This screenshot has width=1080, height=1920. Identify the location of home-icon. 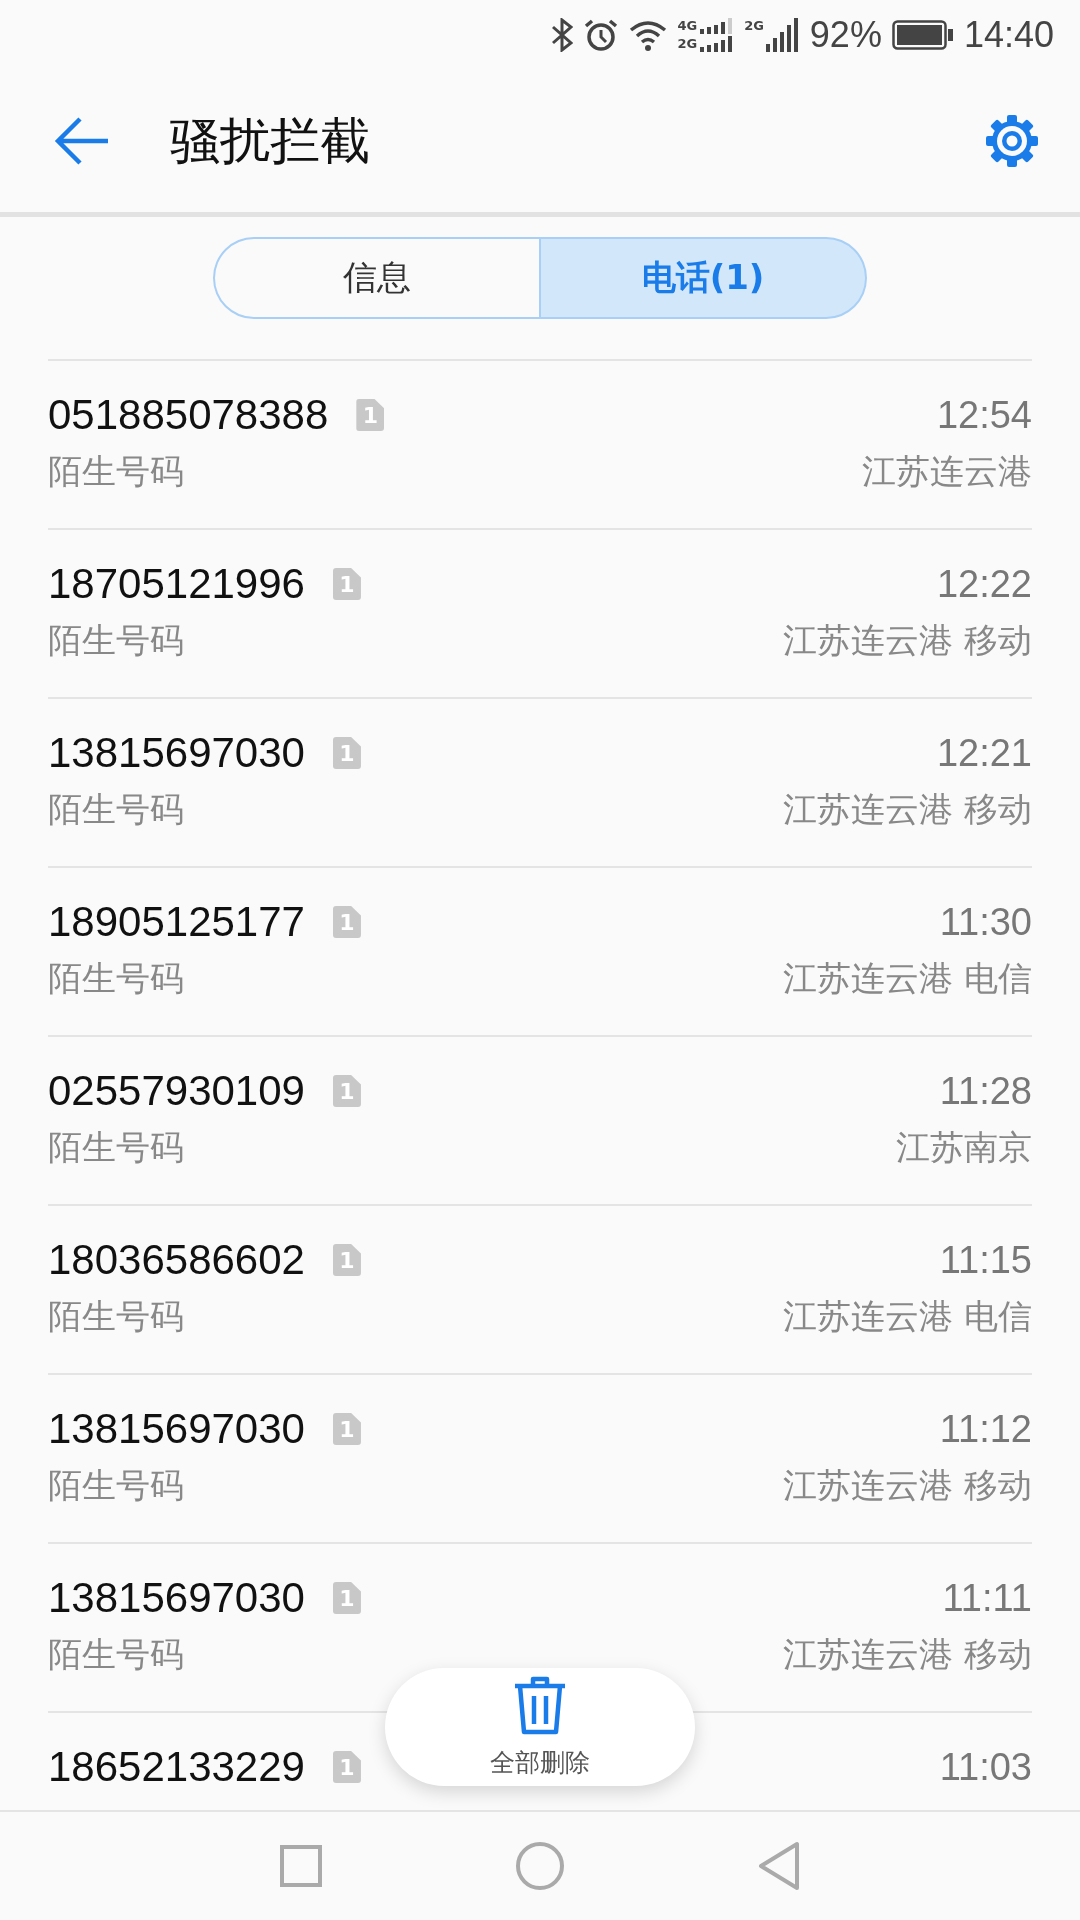
(540, 1866).